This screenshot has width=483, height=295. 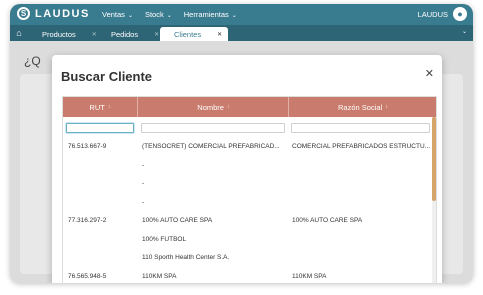 What do you see at coordinates (432, 14) in the screenshot?
I see `user-name: LAUDUS` at bounding box center [432, 14].